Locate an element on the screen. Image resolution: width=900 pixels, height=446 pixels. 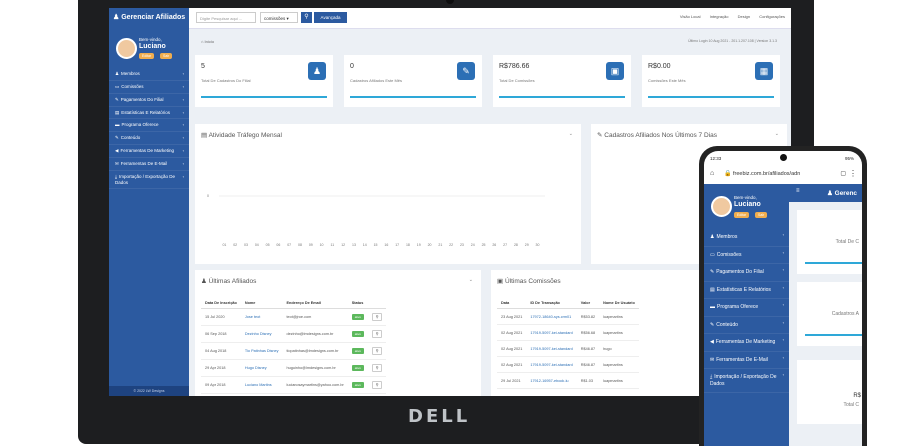
tabs-icon: ▢ is located at coordinates (843, 173).